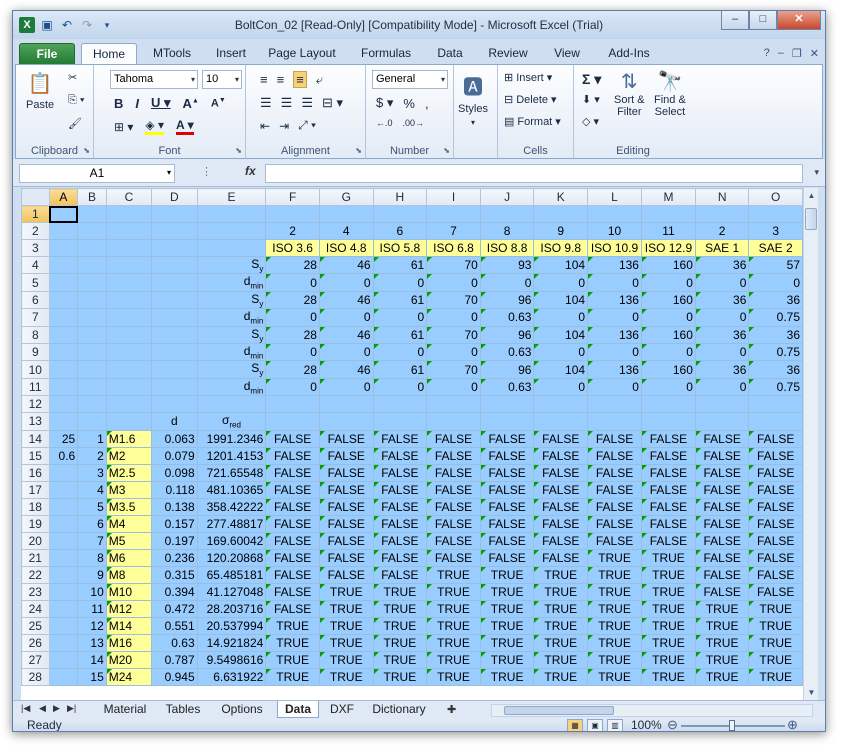 This screenshot has height=754, width=847. What do you see at coordinates (92, 608) in the screenshot?
I see `bolt-index: 11` at bounding box center [92, 608].